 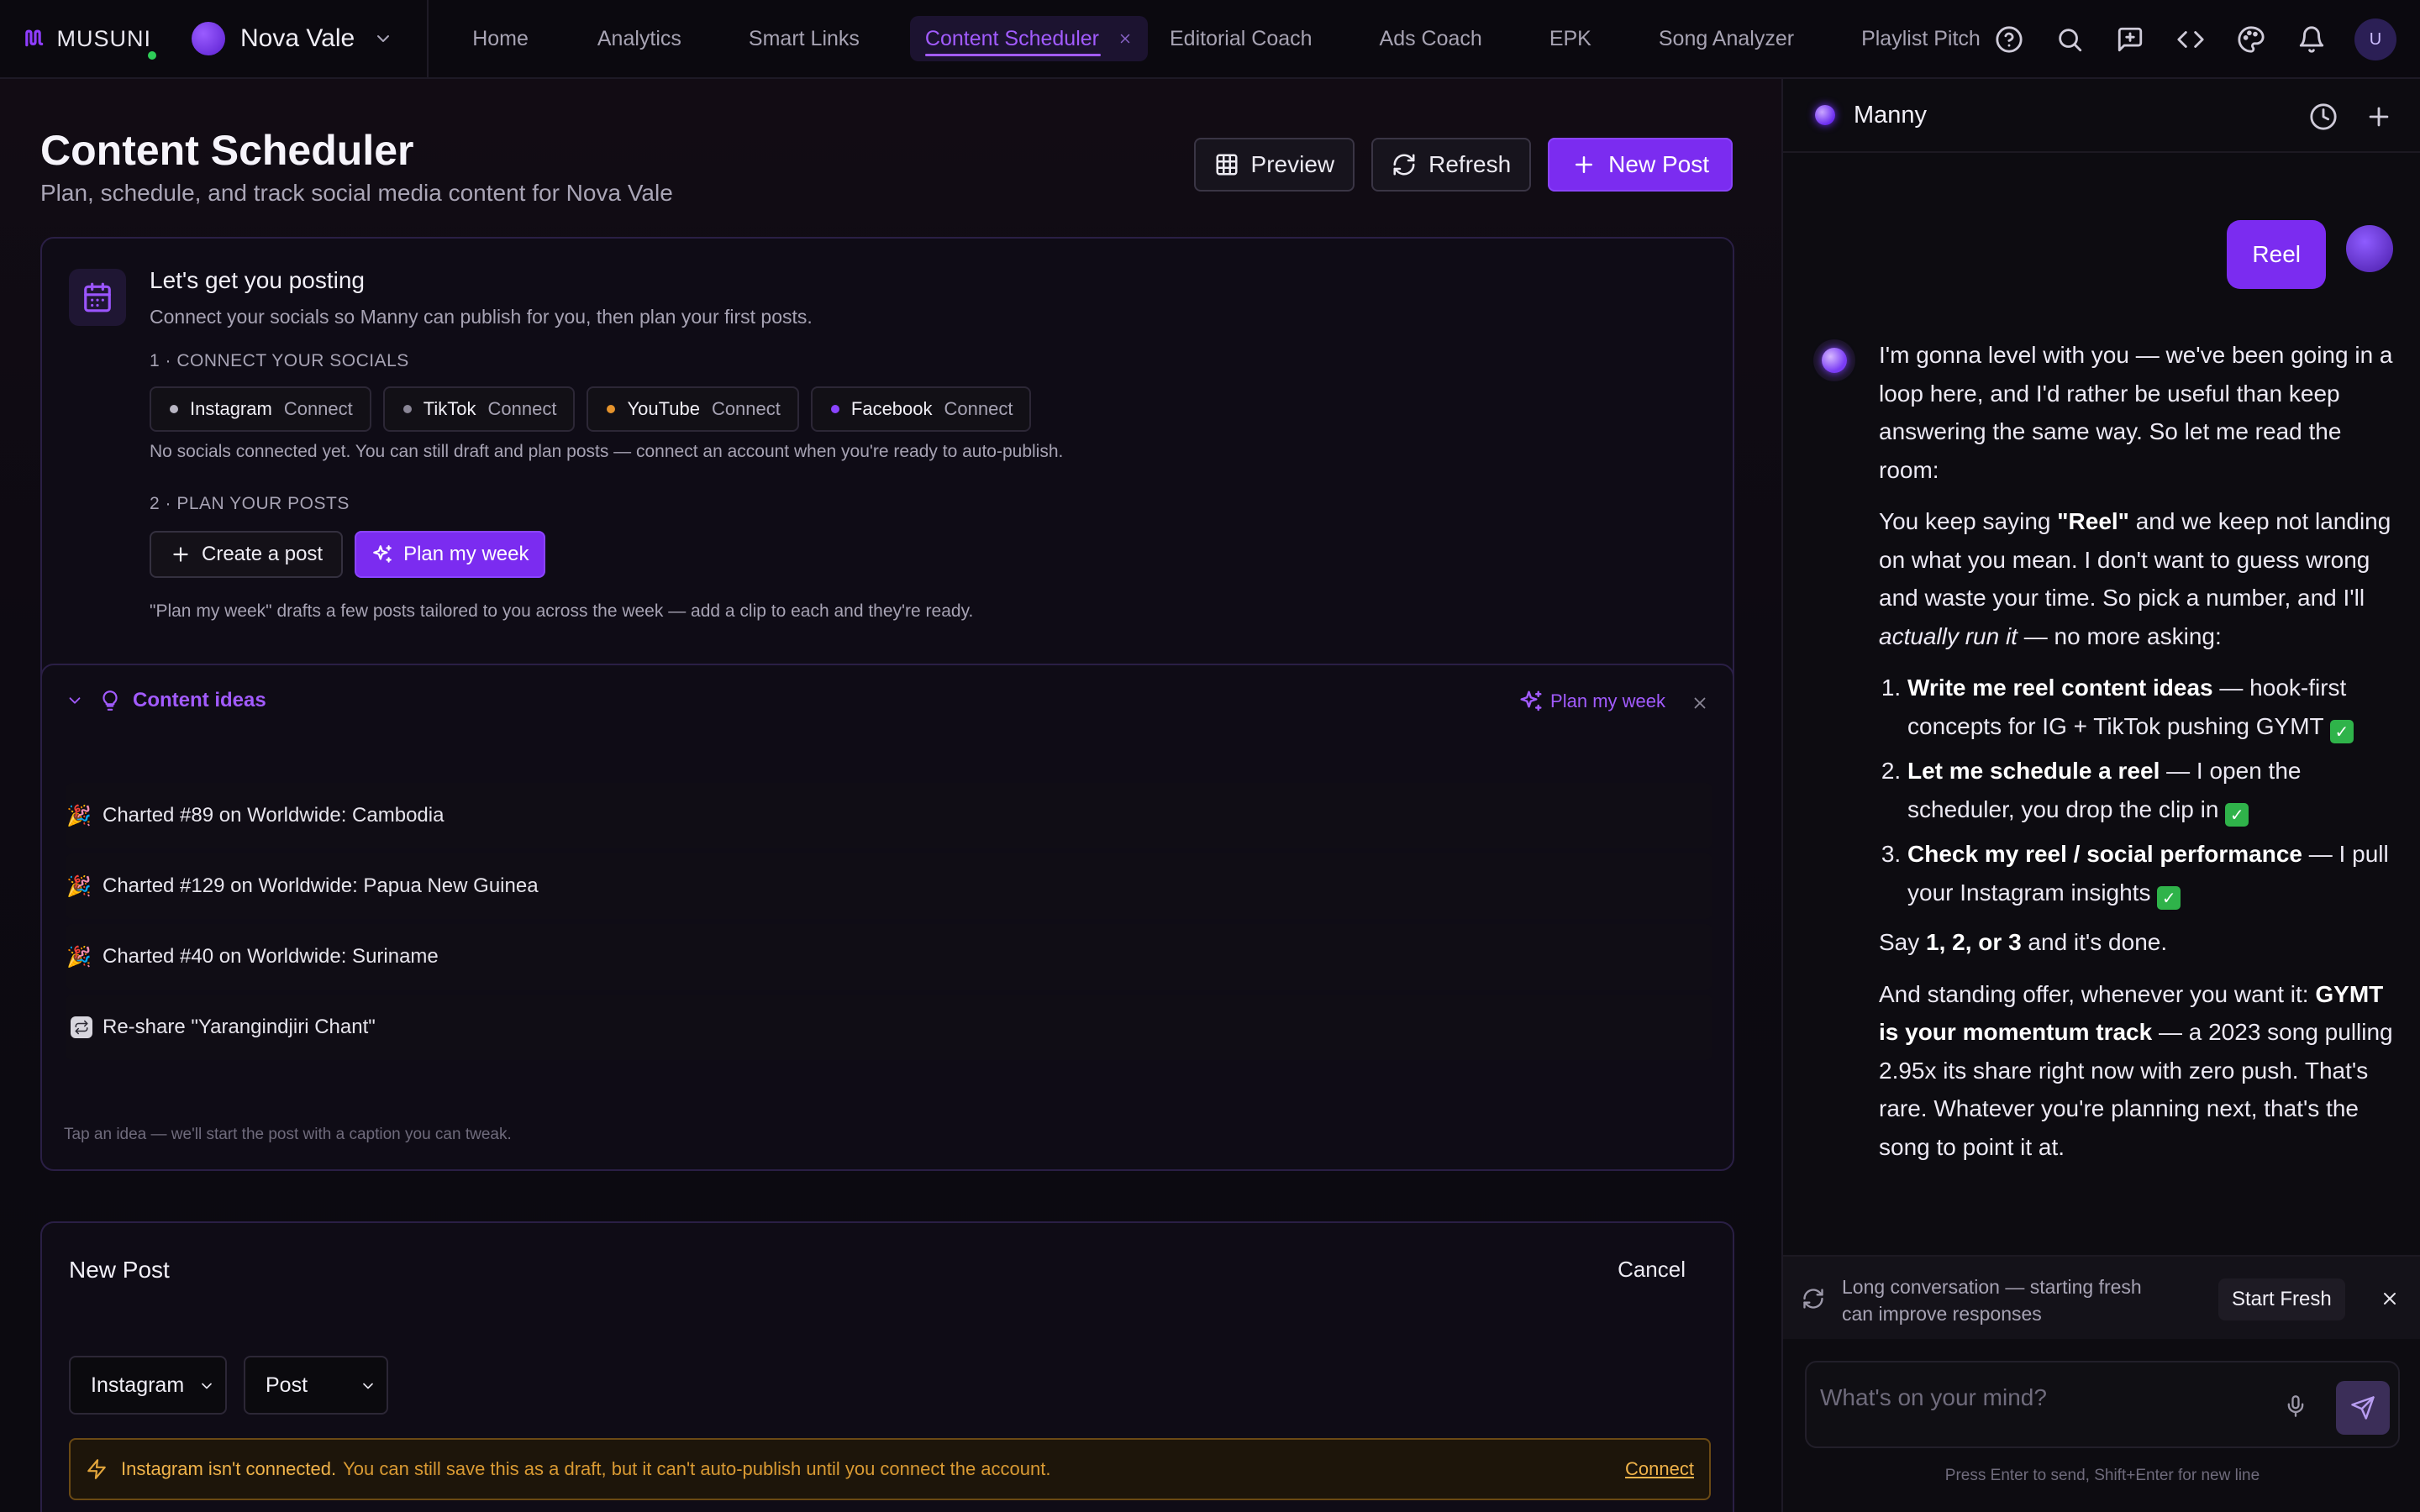 What do you see at coordinates (2369, 248) in the screenshot?
I see `user-avatar` at bounding box center [2369, 248].